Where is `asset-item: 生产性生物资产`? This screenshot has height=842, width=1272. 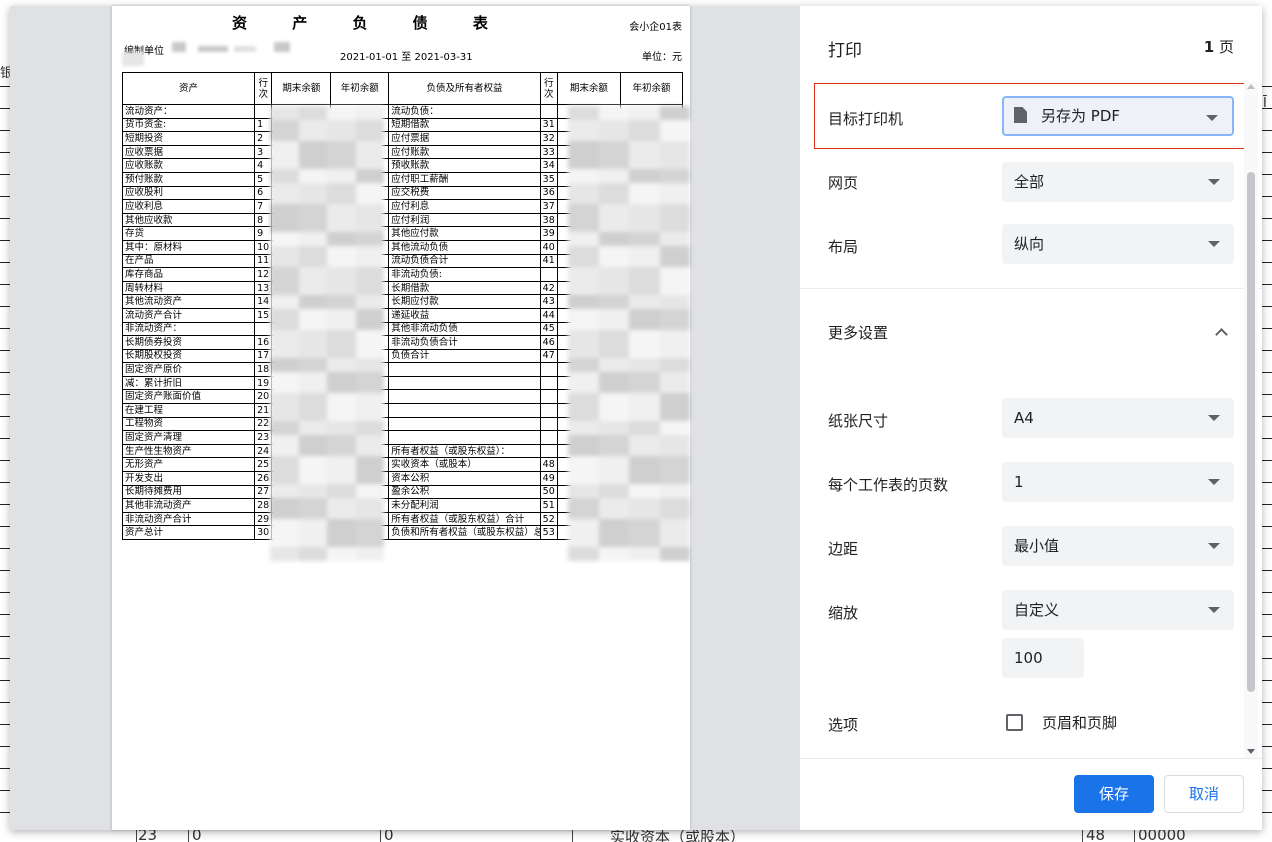
asset-item: 生产性生物资产 is located at coordinates (188, 451).